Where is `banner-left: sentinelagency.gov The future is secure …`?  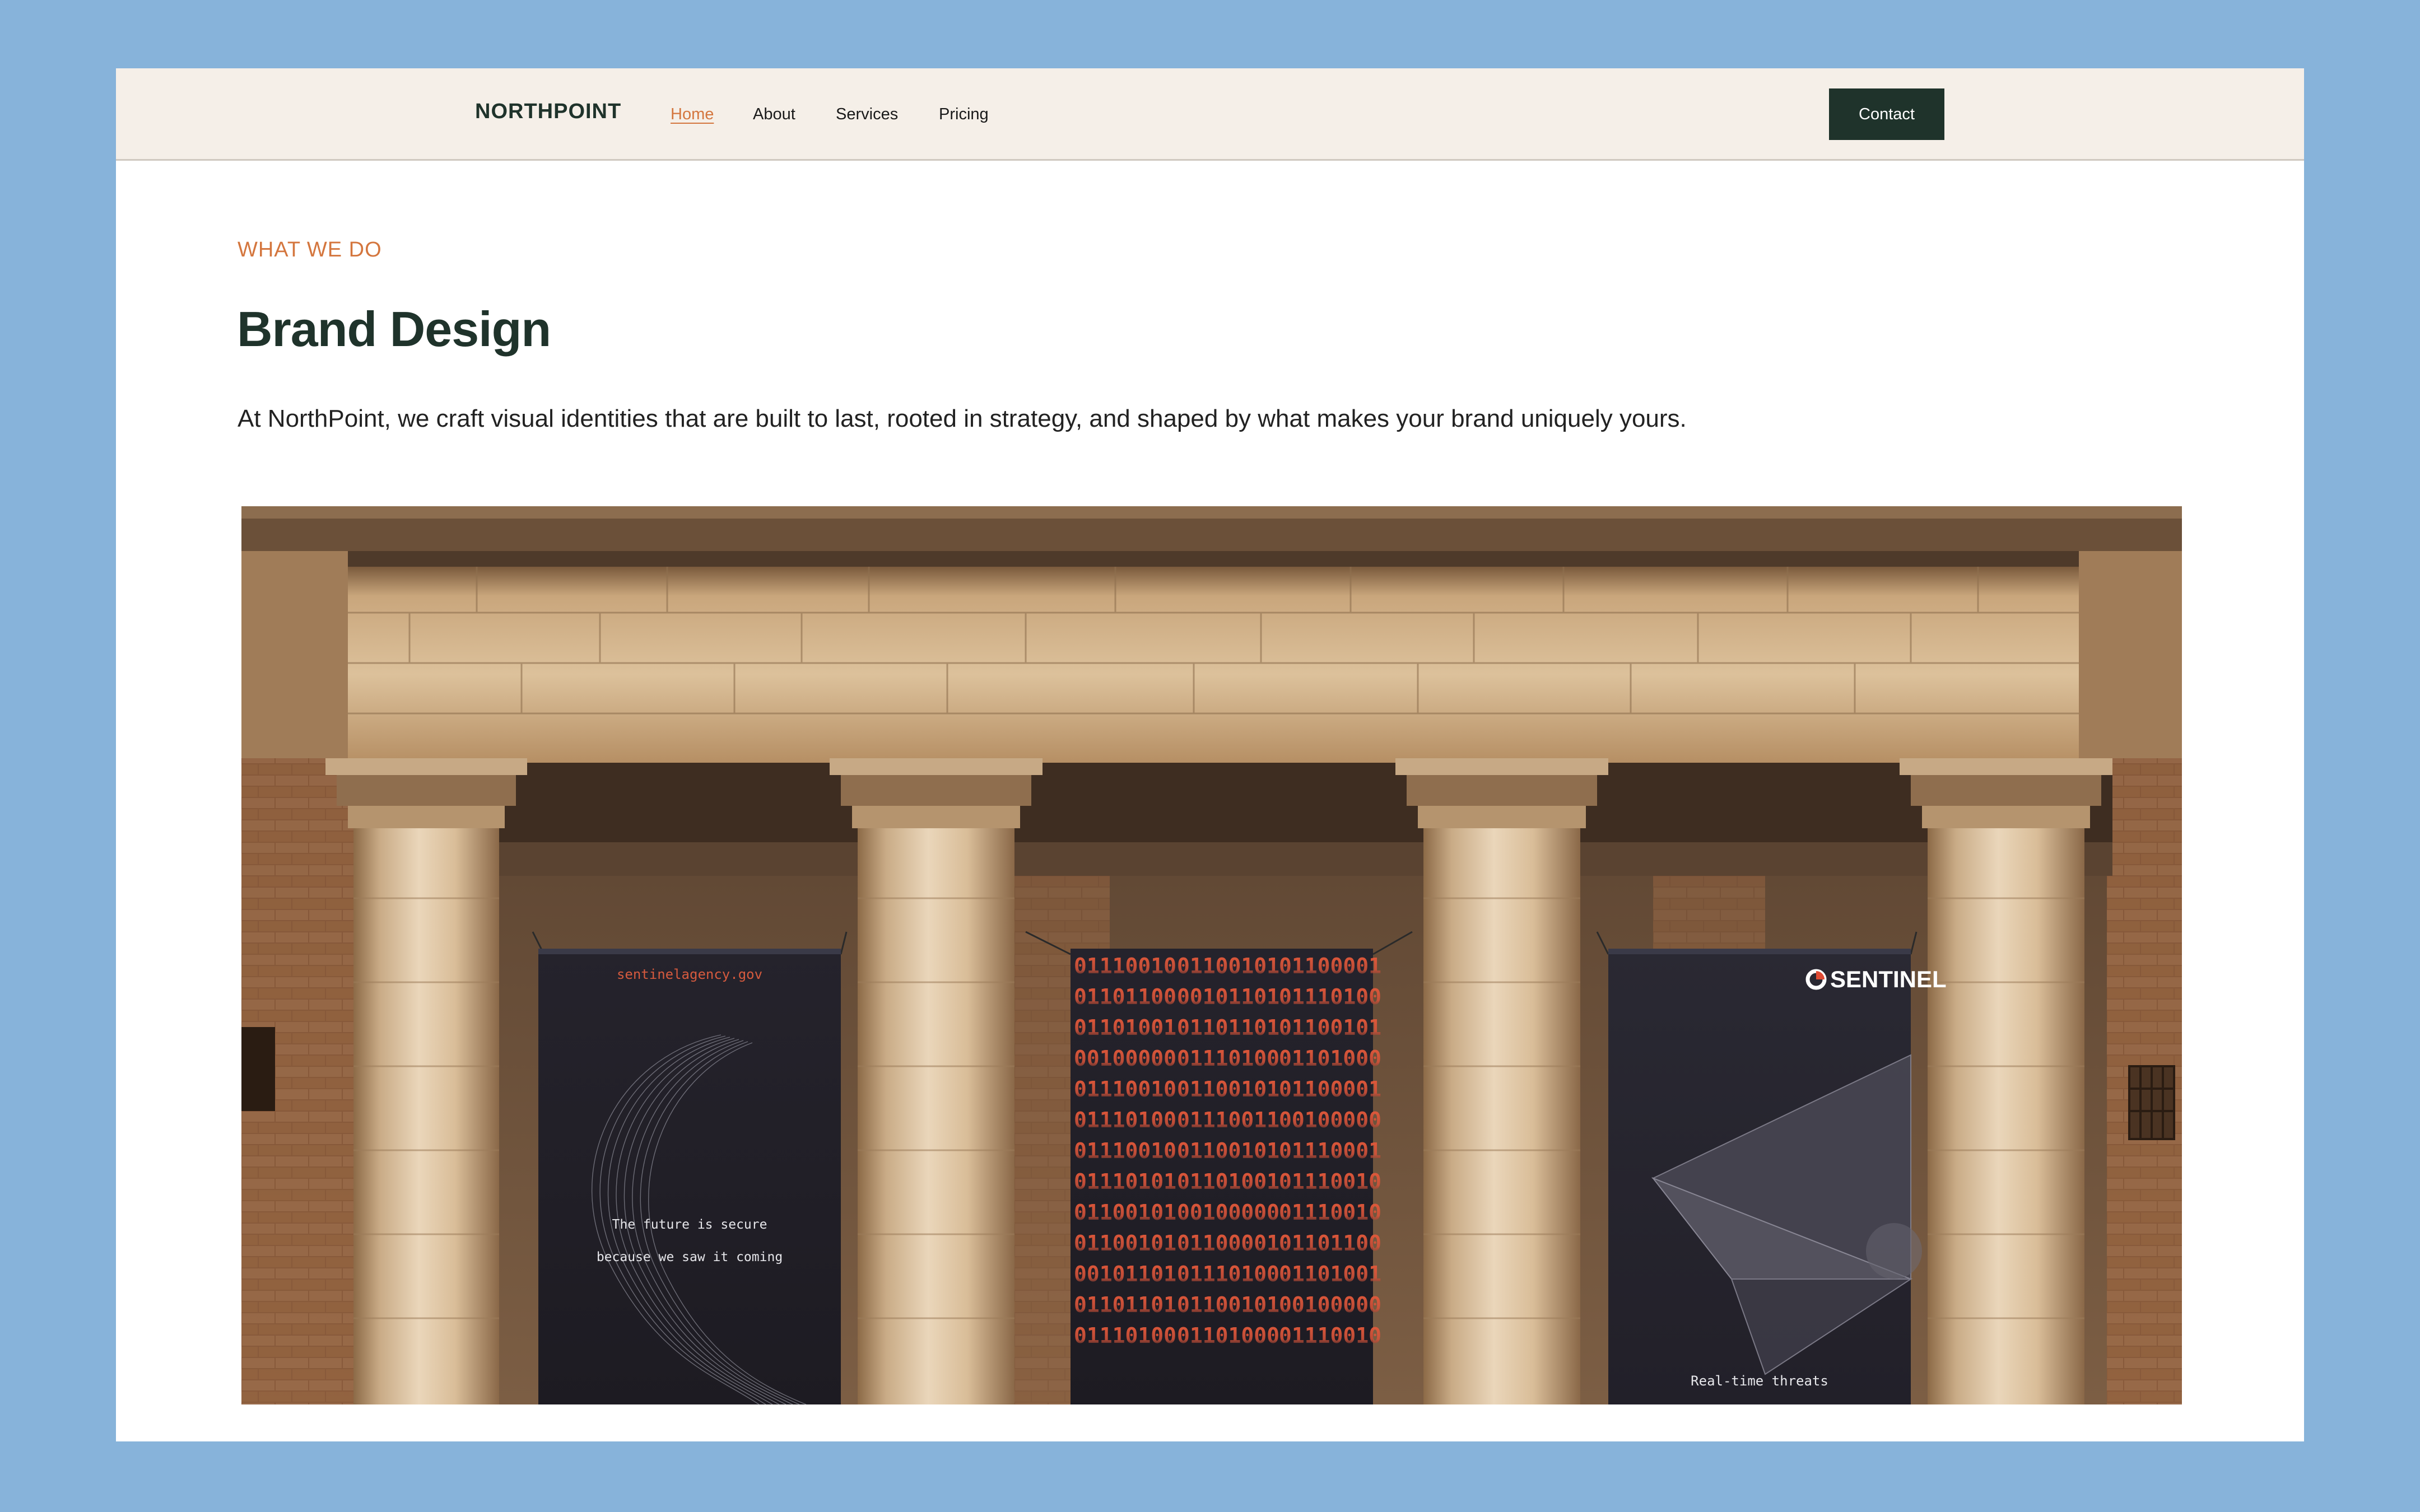 banner-left: sentinelagency.gov The future is secure … is located at coordinates (689, 1177).